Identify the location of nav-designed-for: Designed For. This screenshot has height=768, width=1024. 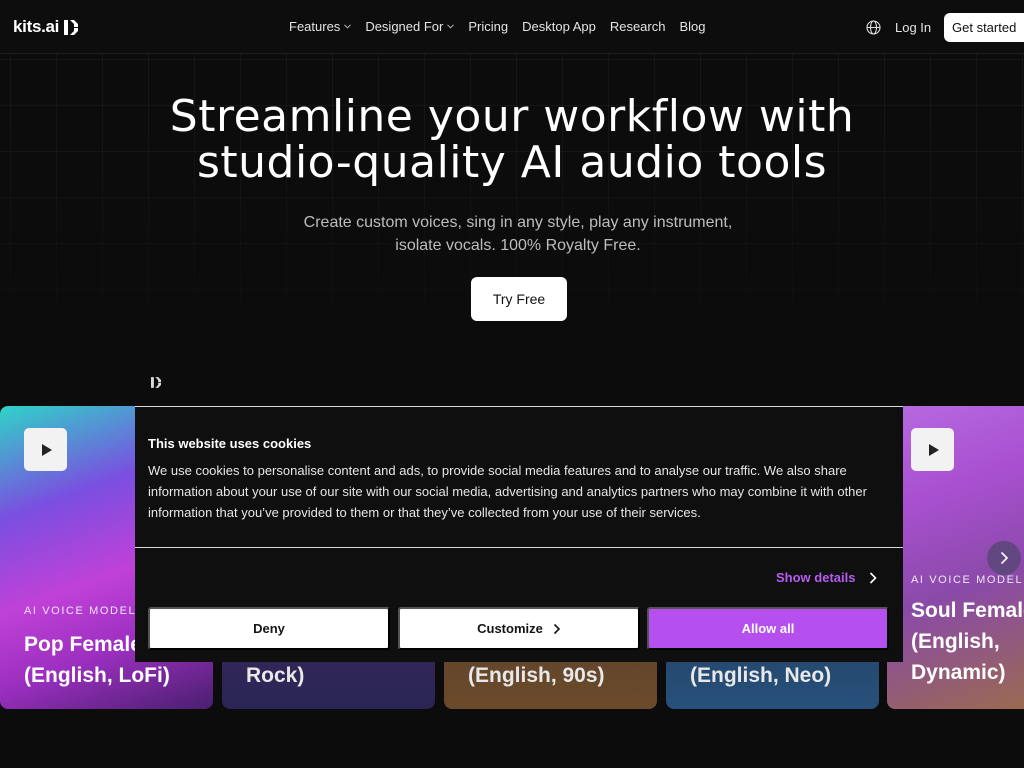
(410, 26).